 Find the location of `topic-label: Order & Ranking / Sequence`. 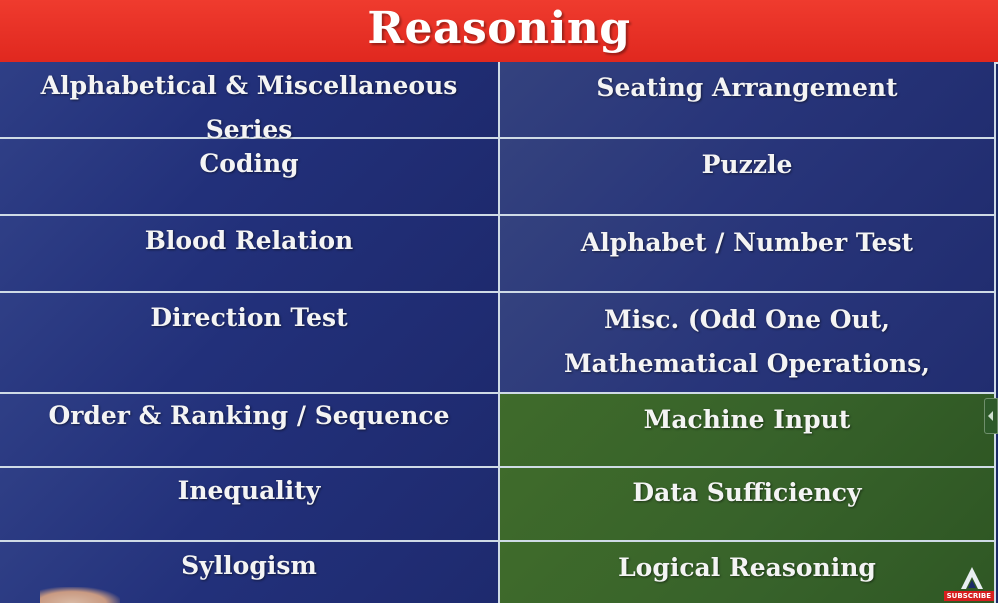

topic-label: Order & Ranking / Sequence is located at coordinates (249, 415).